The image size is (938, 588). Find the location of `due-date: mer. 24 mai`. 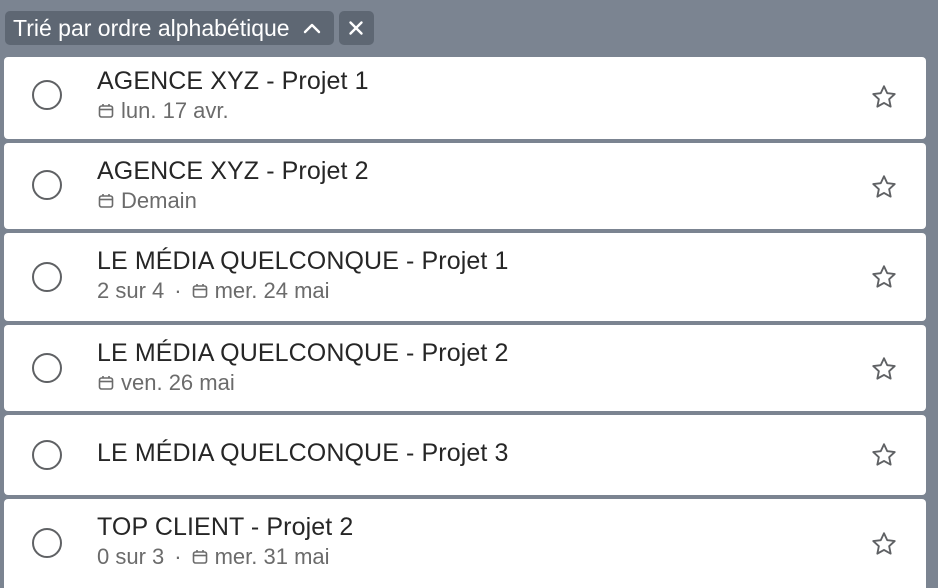

due-date: mer. 24 mai is located at coordinates (272, 290).